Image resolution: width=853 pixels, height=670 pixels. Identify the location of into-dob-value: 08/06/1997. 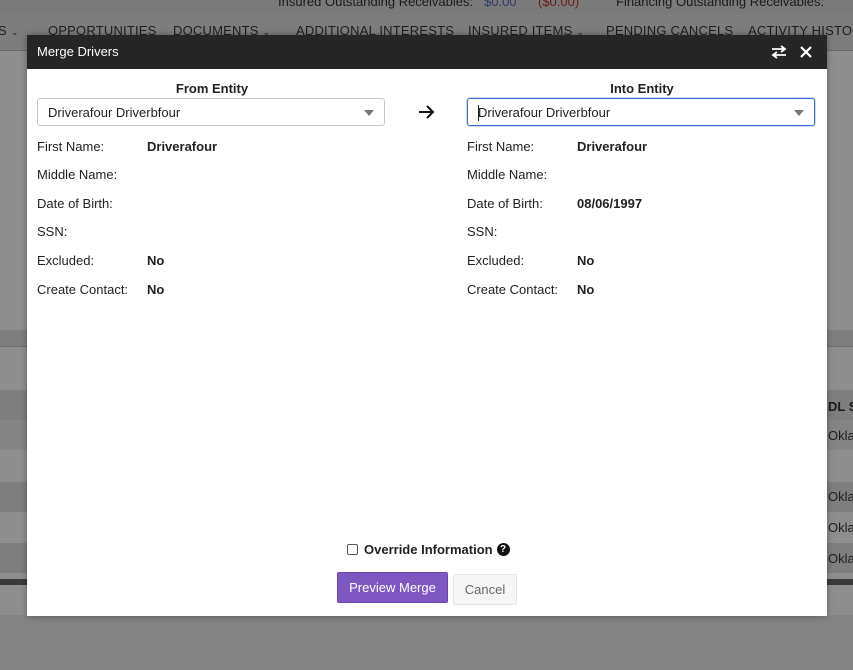
(610, 203).